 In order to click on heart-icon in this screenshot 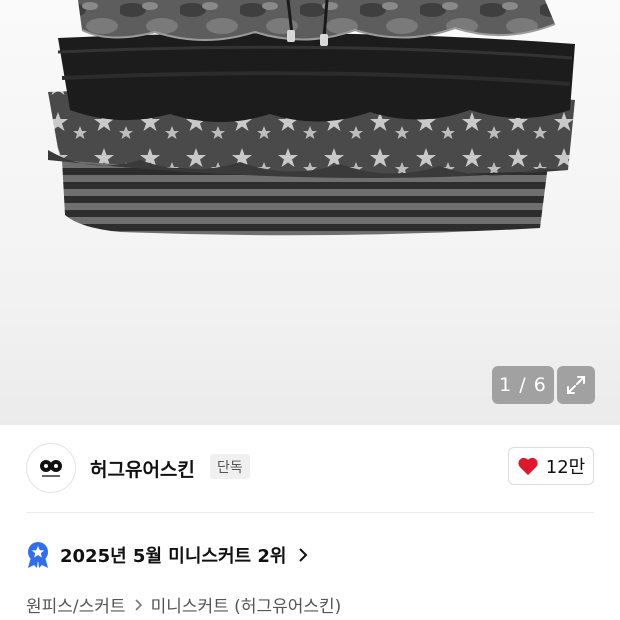, I will do `click(528, 466)`.